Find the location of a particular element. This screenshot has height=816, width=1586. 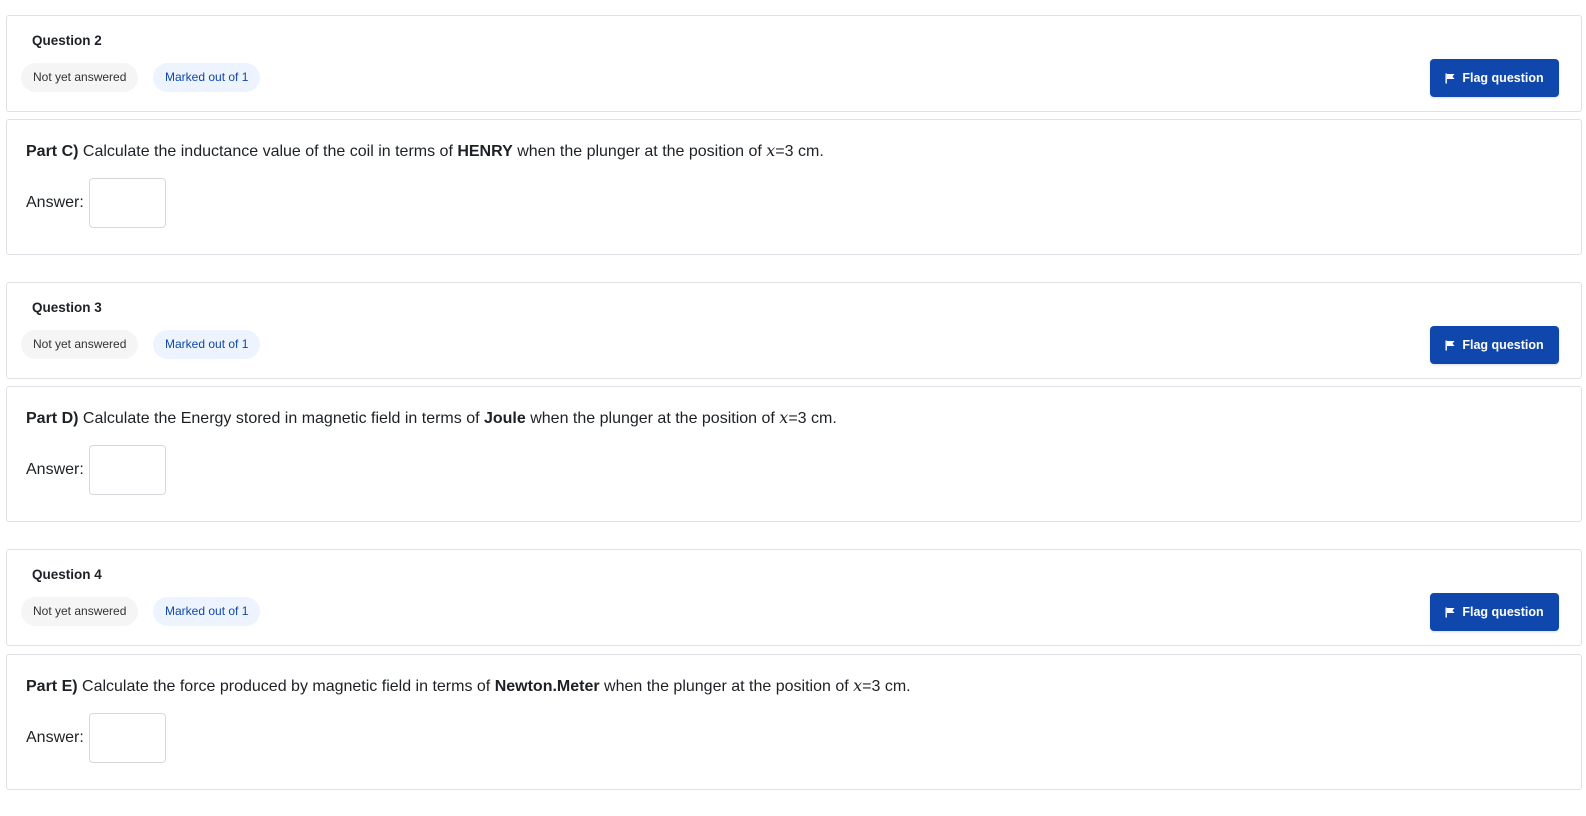

unit-label: Joule is located at coordinates (504, 418).